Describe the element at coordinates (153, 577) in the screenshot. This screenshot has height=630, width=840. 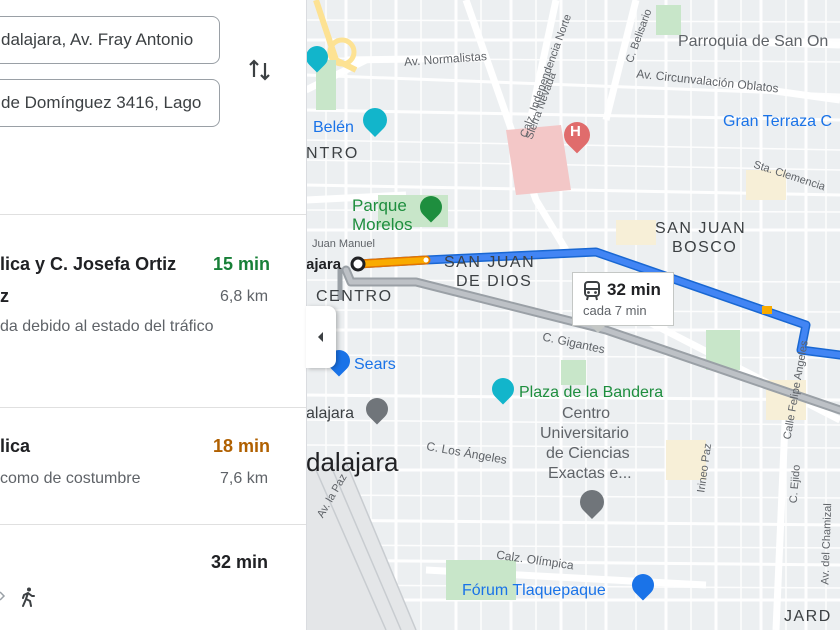
I see `route-option-3: 32 min` at that location.